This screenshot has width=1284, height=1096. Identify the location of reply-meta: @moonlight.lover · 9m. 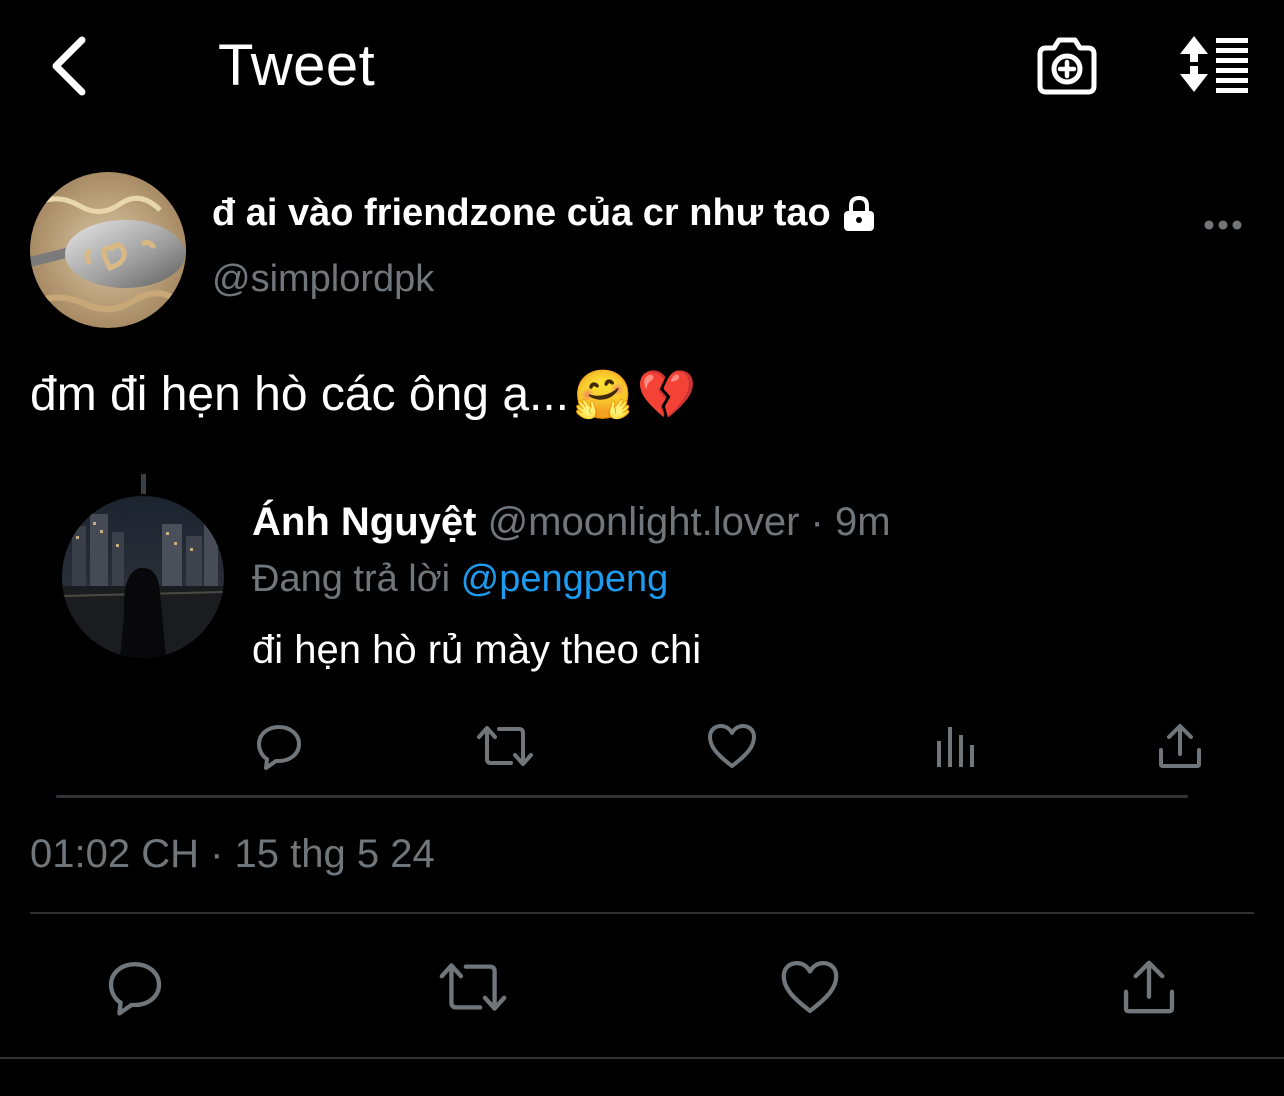
(689, 522).